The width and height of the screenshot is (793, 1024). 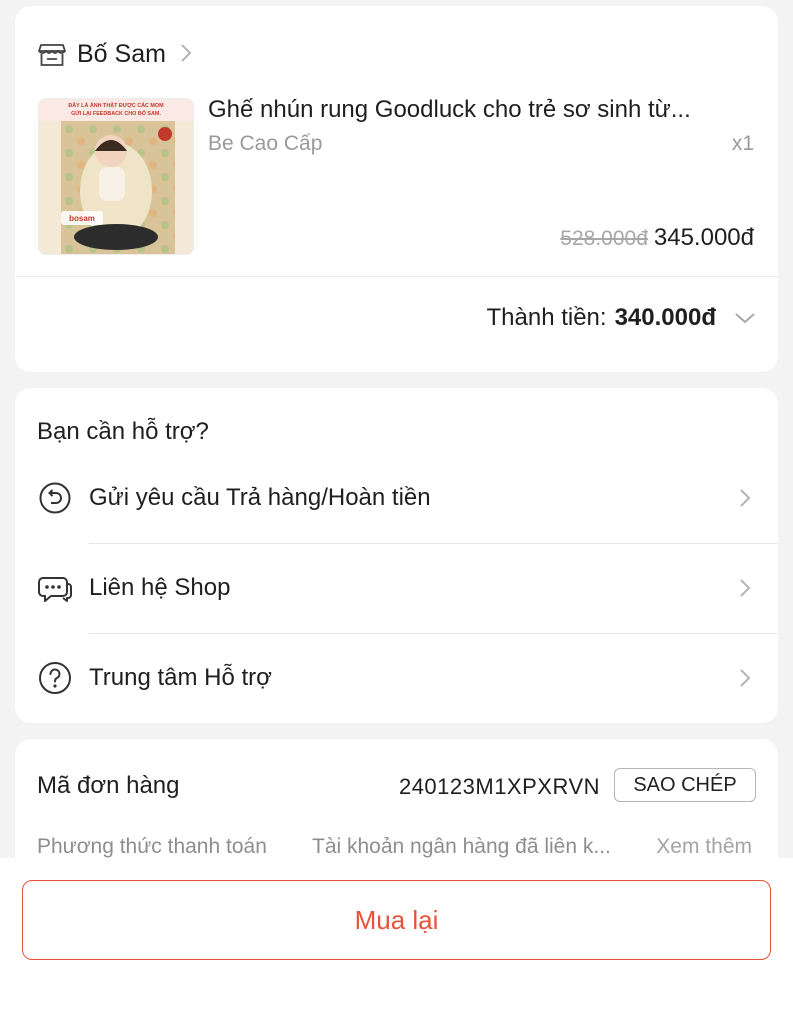 What do you see at coordinates (108, 785) in the screenshot?
I see `order-id-label: Mã đơn hàng` at bounding box center [108, 785].